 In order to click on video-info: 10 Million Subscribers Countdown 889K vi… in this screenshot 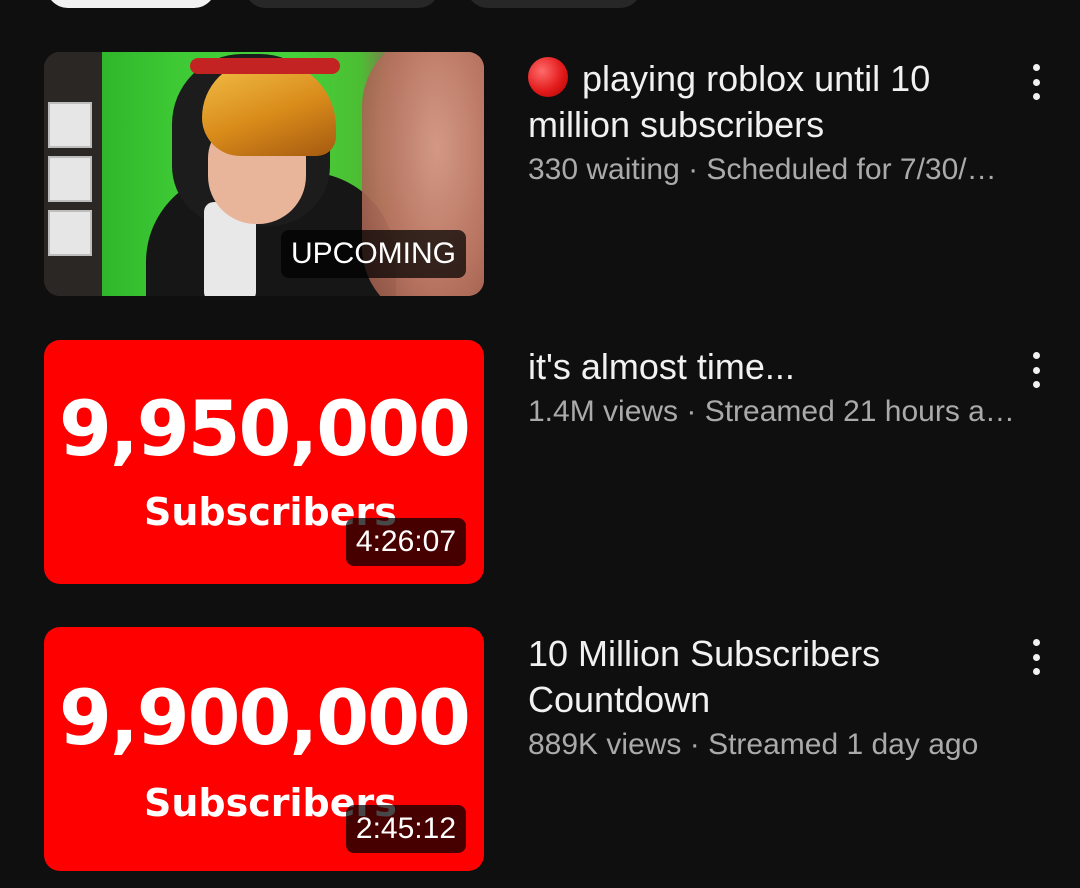, I will do `click(768, 698)`.